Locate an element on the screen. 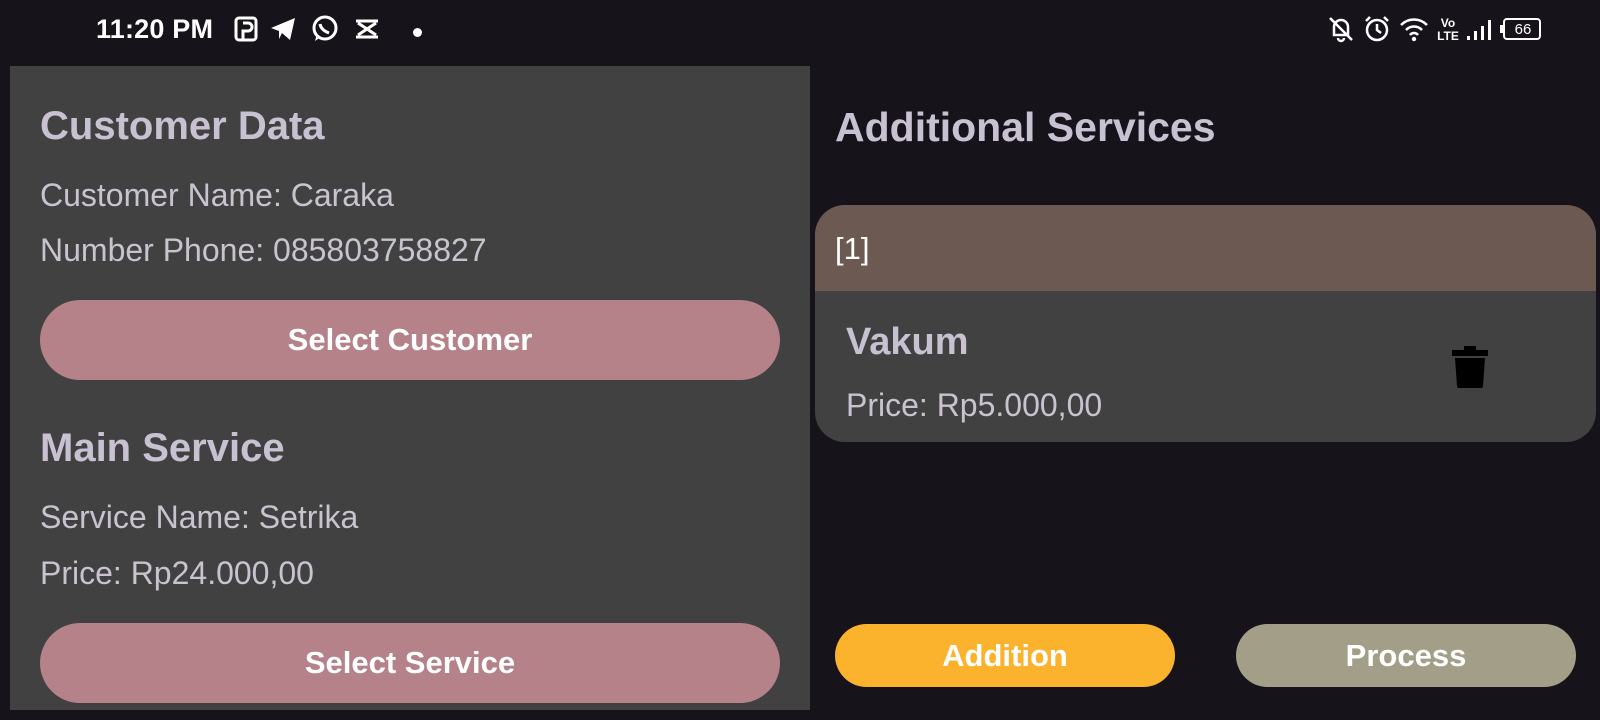 Image resolution: width=1600 pixels, height=720 pixels. select-customer-button: Select Customer is located at coordinates (410, 340).